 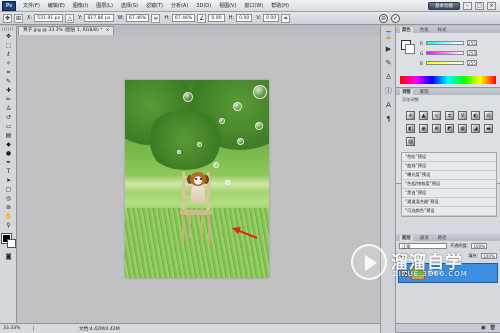 I want to click on close-document-icon: ×, so click(x=108, y=30).